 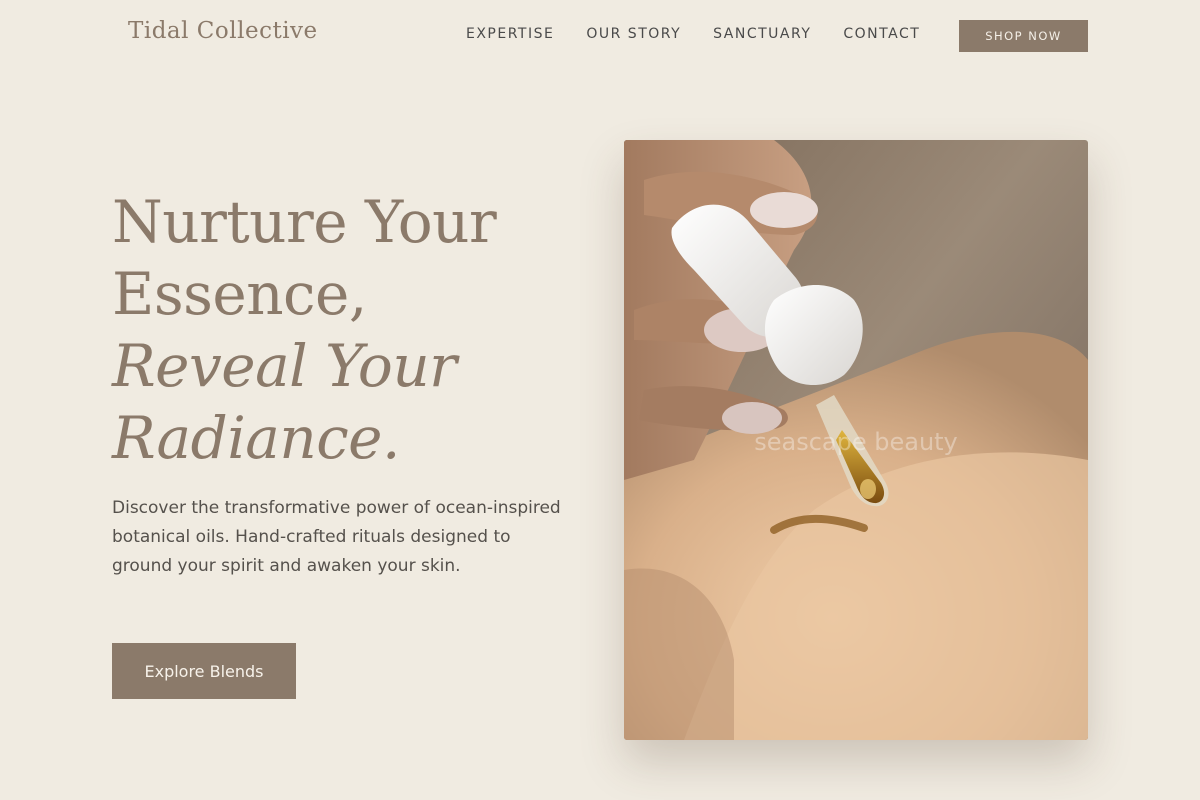 I want to click on nav-link-our-story: OUR STORY, so click(x=633, y=34).